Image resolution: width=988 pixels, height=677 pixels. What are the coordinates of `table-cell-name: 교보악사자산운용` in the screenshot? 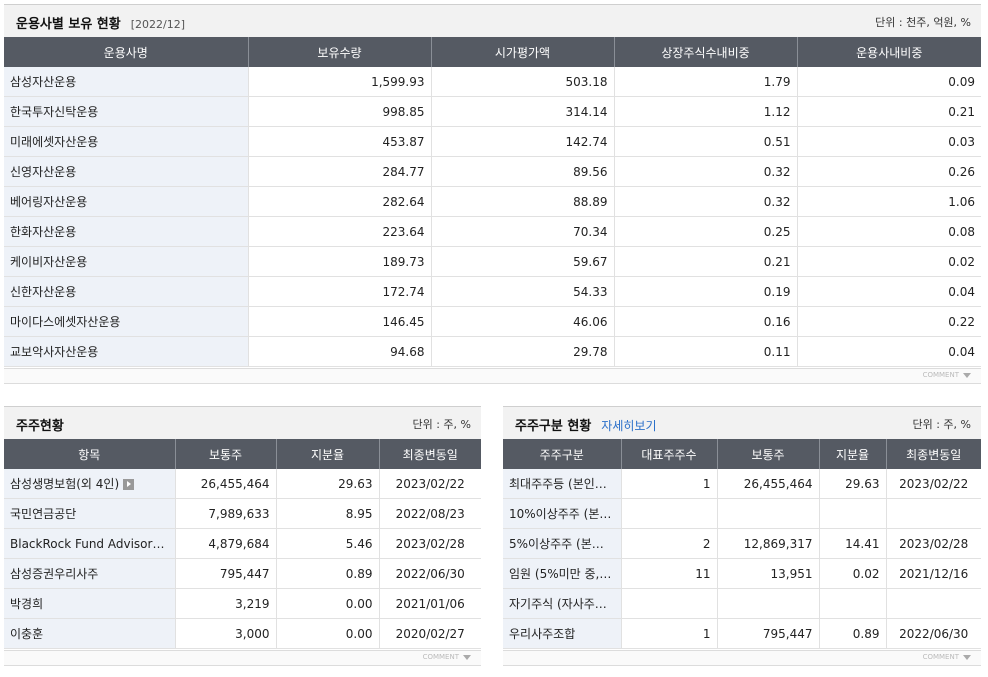 It's located at (126, 351).